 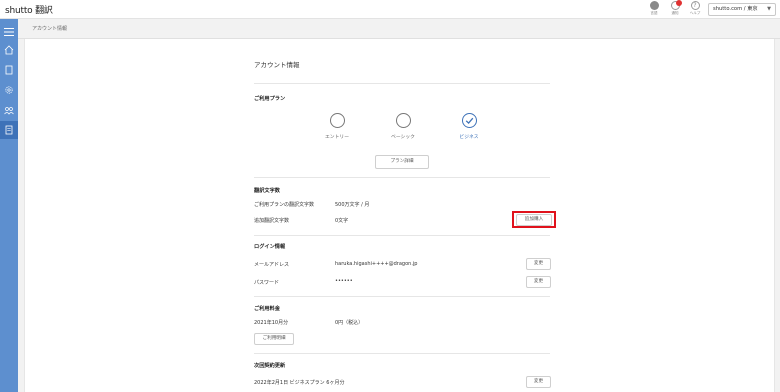 I want to click on region-select: shutto.com / 東京 ▼, so click(x=742, y=9).